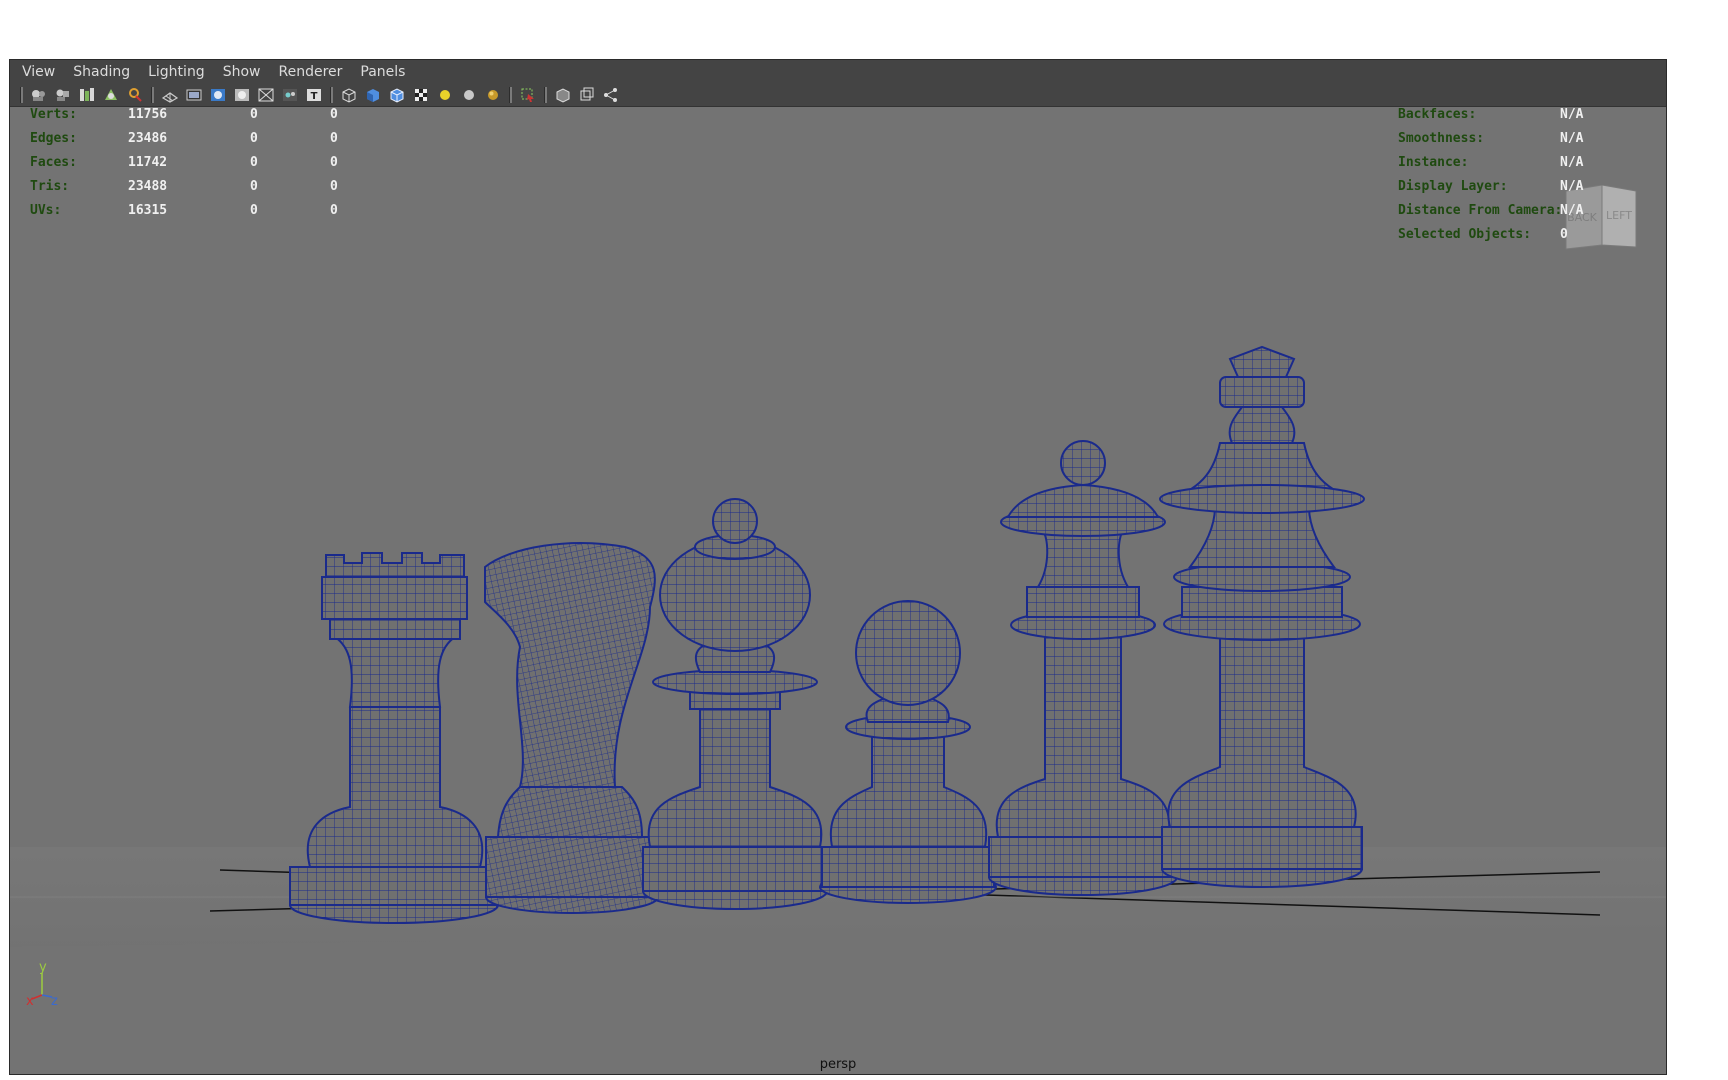 The width and height of the screenshot is (1728, 1080). Describe the element at coordinates (184, 210) in the screenshot. I see `hud-row-uvs: UVs: 16315 0 0` at that location.